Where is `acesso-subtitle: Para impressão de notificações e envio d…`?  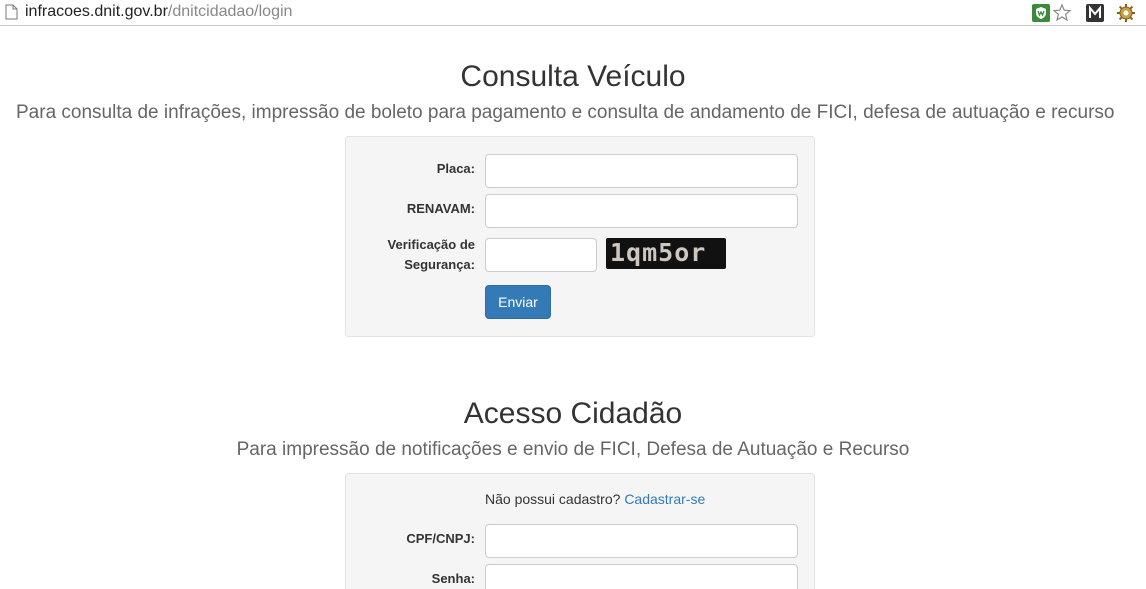
acesso-subtitle: Para impressão de notificações e envio d… is located at coordinates (573, 449).